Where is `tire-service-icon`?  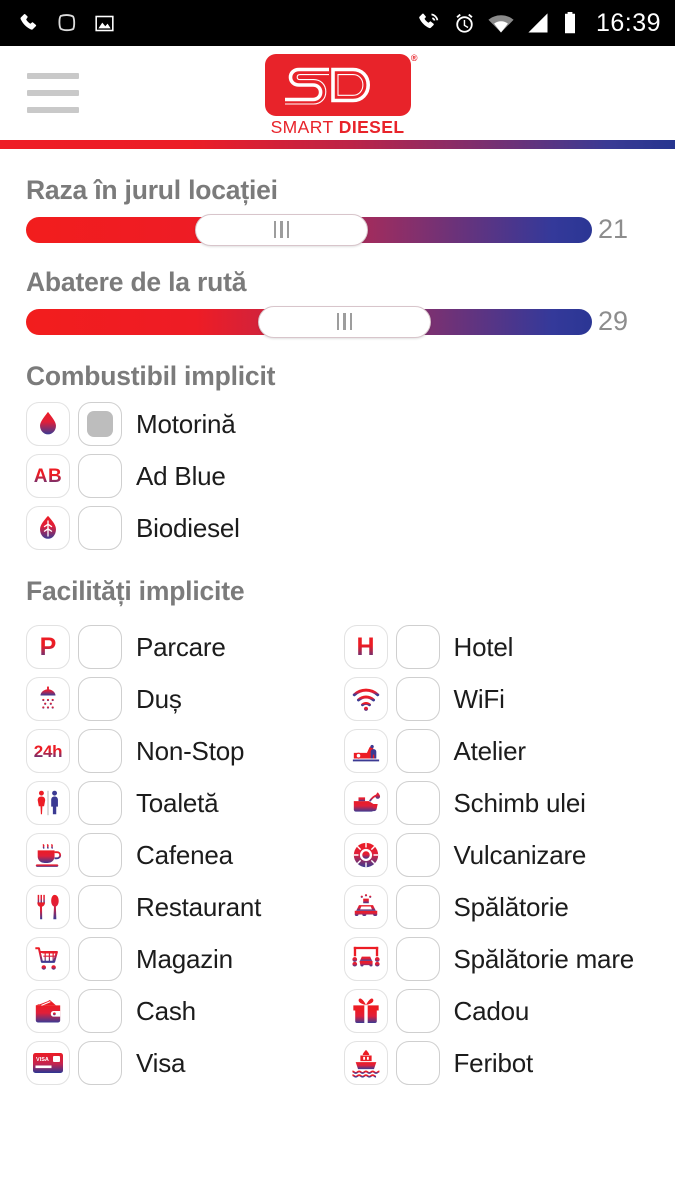
tire-service-icon is located at coordinates (365, 855).